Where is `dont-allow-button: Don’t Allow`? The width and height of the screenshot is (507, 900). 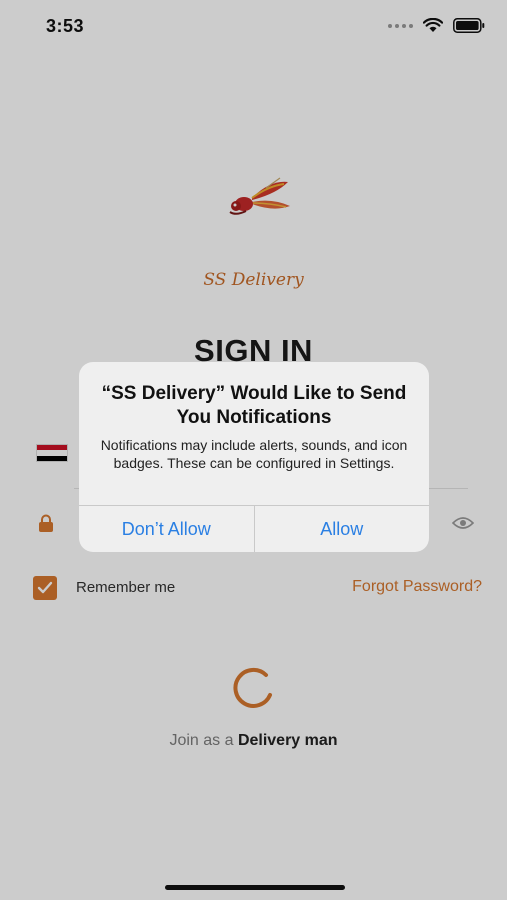
dont-allow-button: Don’t Allow is located at coordinates (167, 529).